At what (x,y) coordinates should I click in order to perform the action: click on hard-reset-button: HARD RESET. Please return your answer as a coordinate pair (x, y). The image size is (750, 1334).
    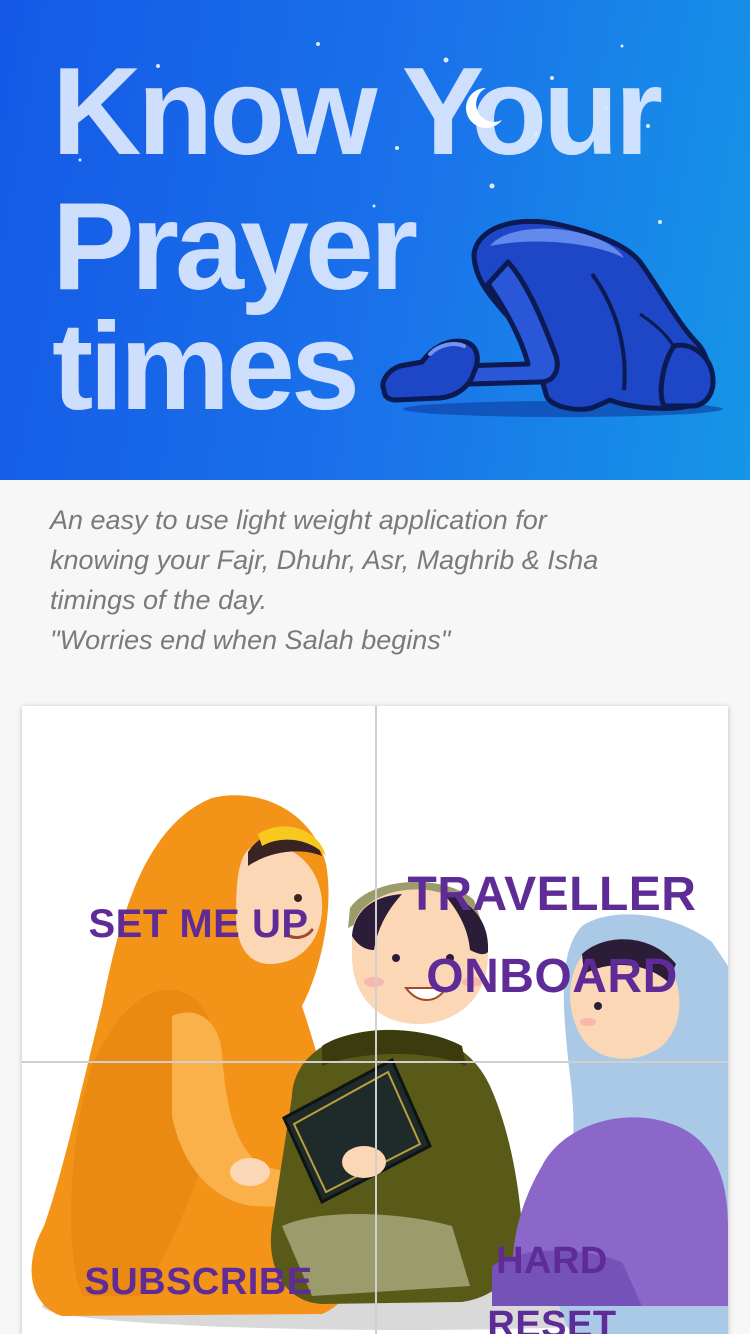
    Looking at the image, I should click on (552, 1198).